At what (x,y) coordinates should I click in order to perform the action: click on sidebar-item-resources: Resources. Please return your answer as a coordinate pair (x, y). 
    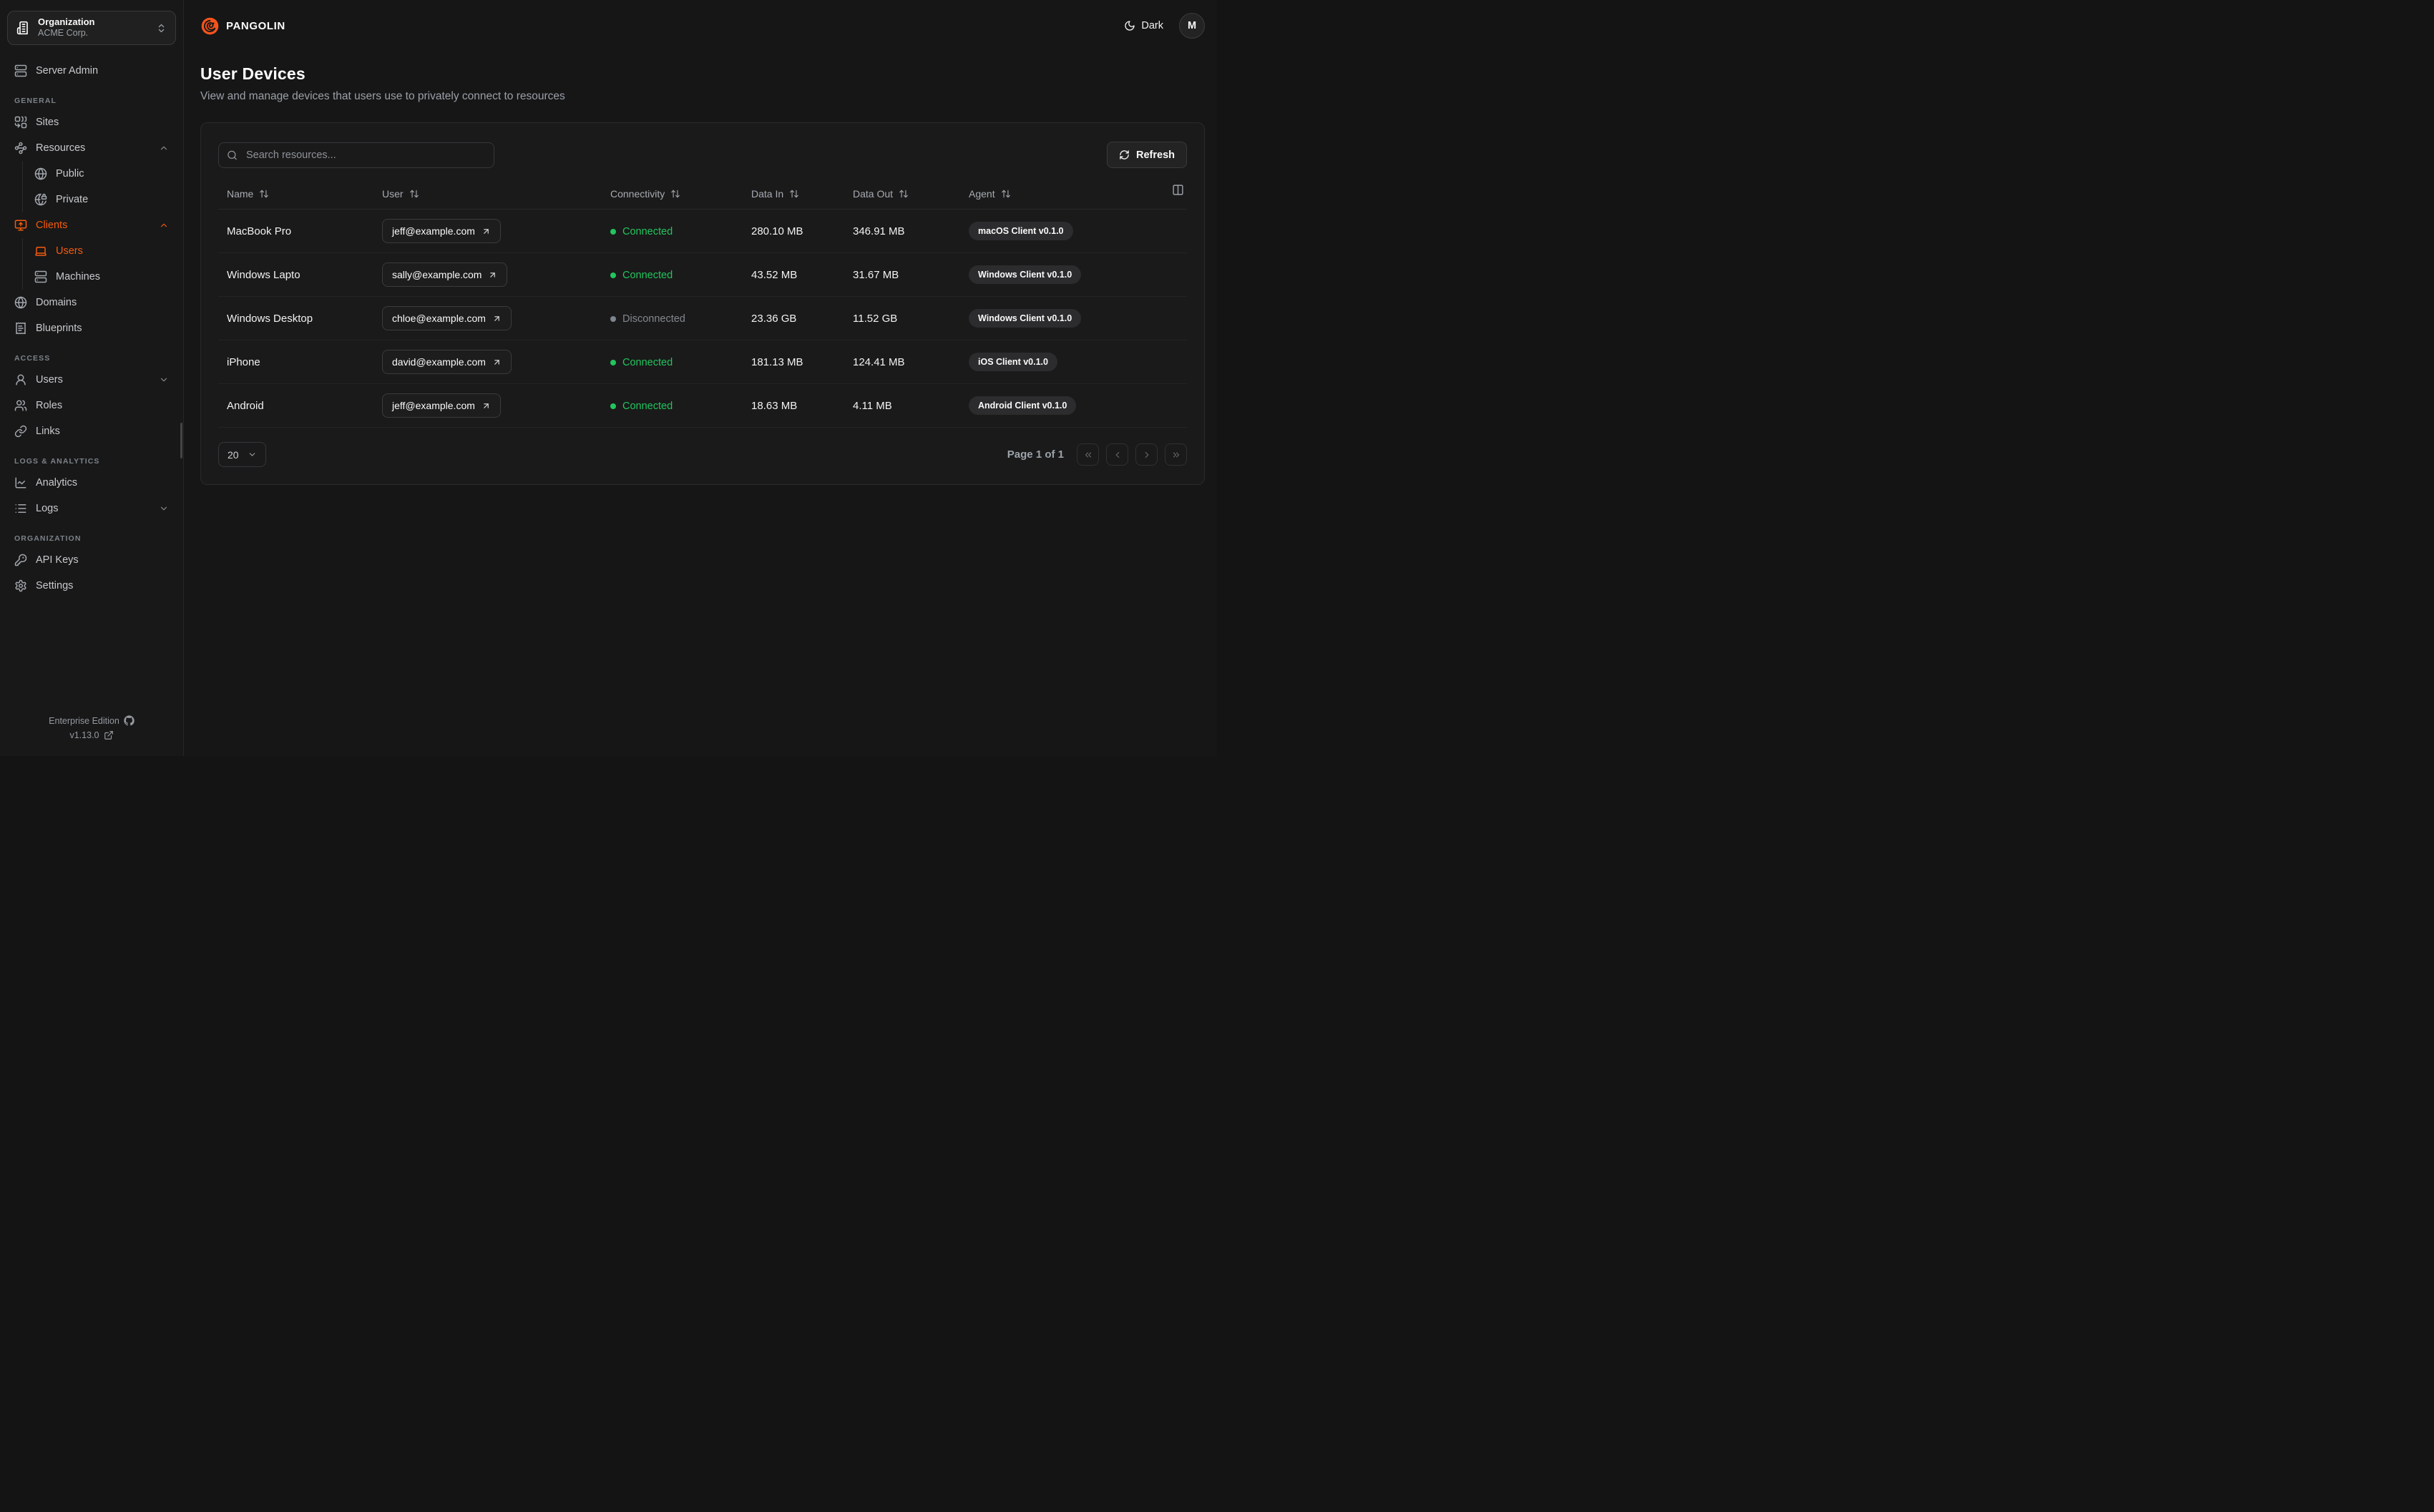
    Looking at the image, I should click on (91, 148).